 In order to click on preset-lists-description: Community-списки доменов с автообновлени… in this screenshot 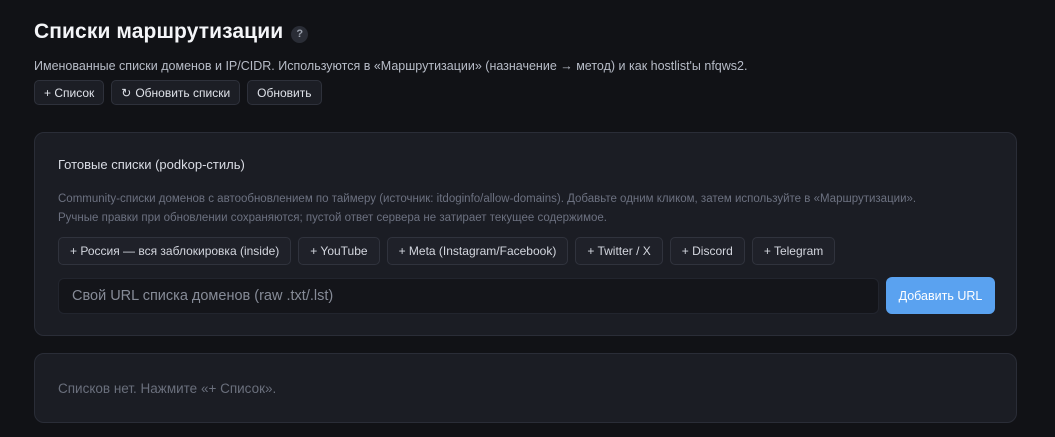, I will do `click(487, 208)`.